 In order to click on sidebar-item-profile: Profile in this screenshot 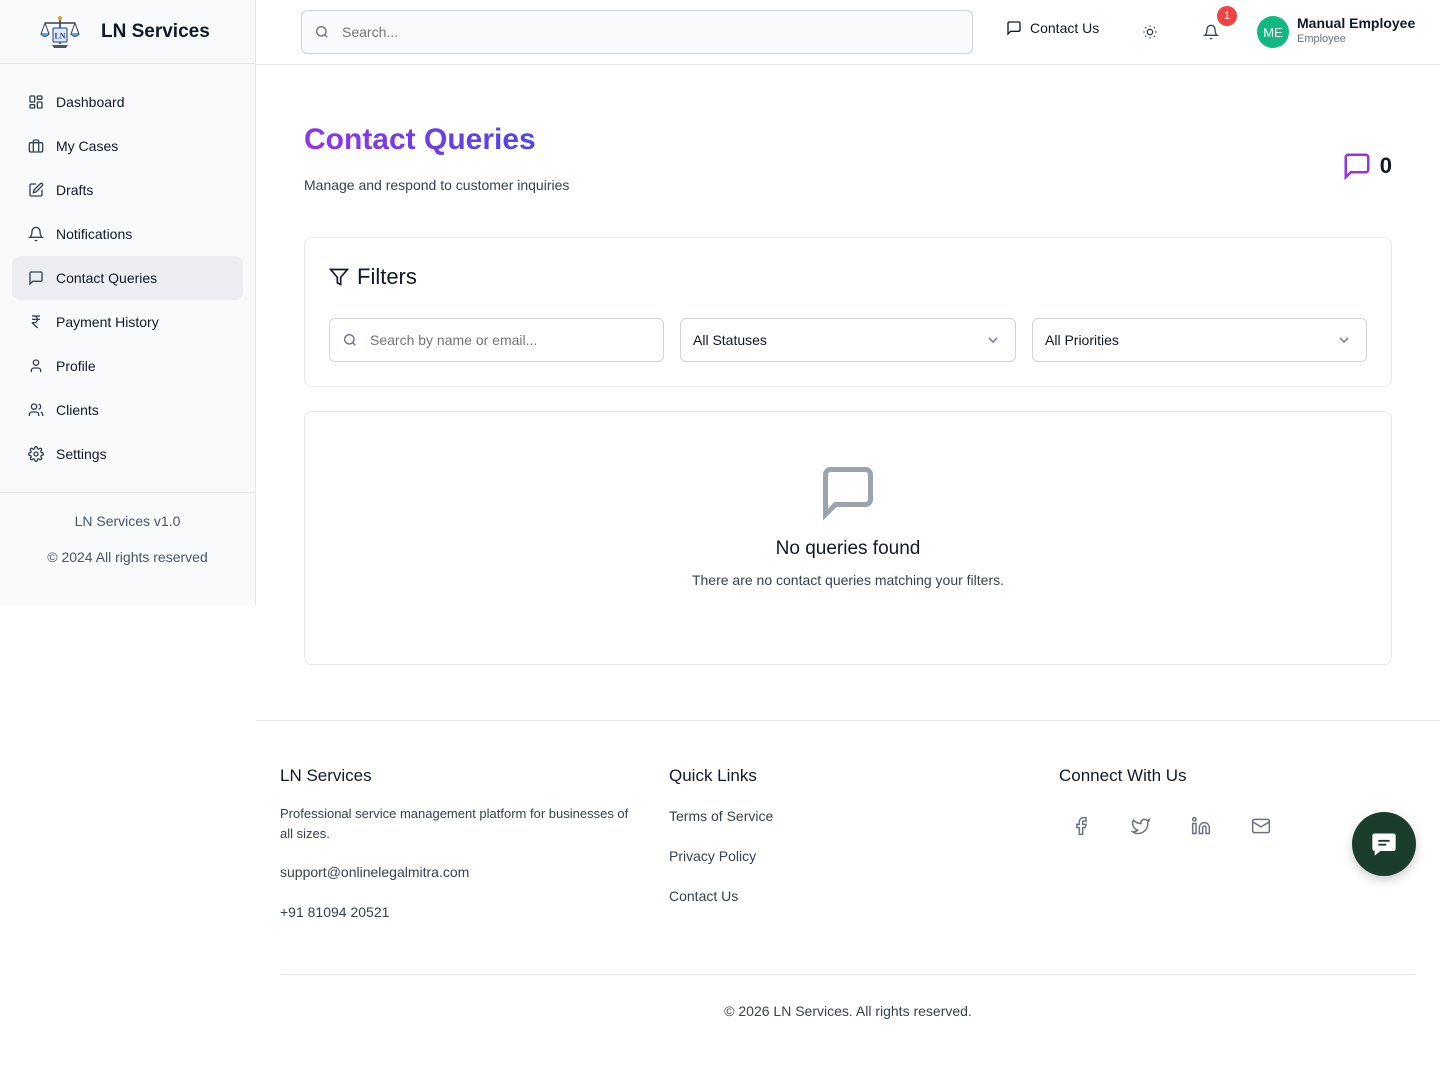, I will do `click(127, 366)`.